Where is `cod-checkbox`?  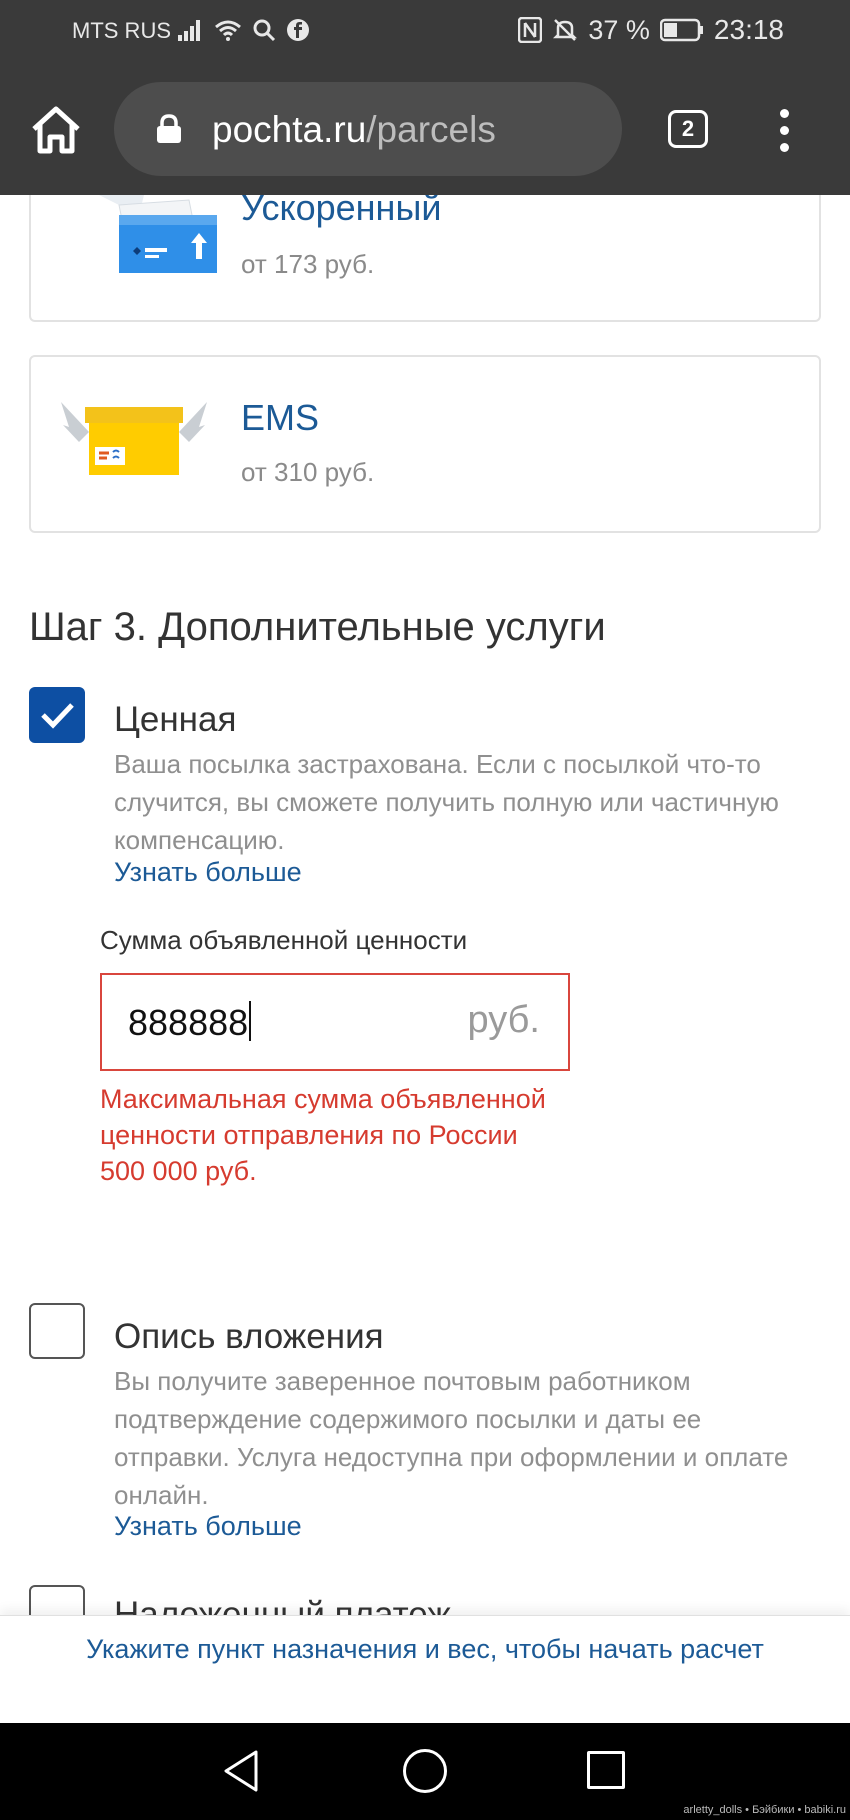
cod-checkbox is located at coordinates (57, 1600).